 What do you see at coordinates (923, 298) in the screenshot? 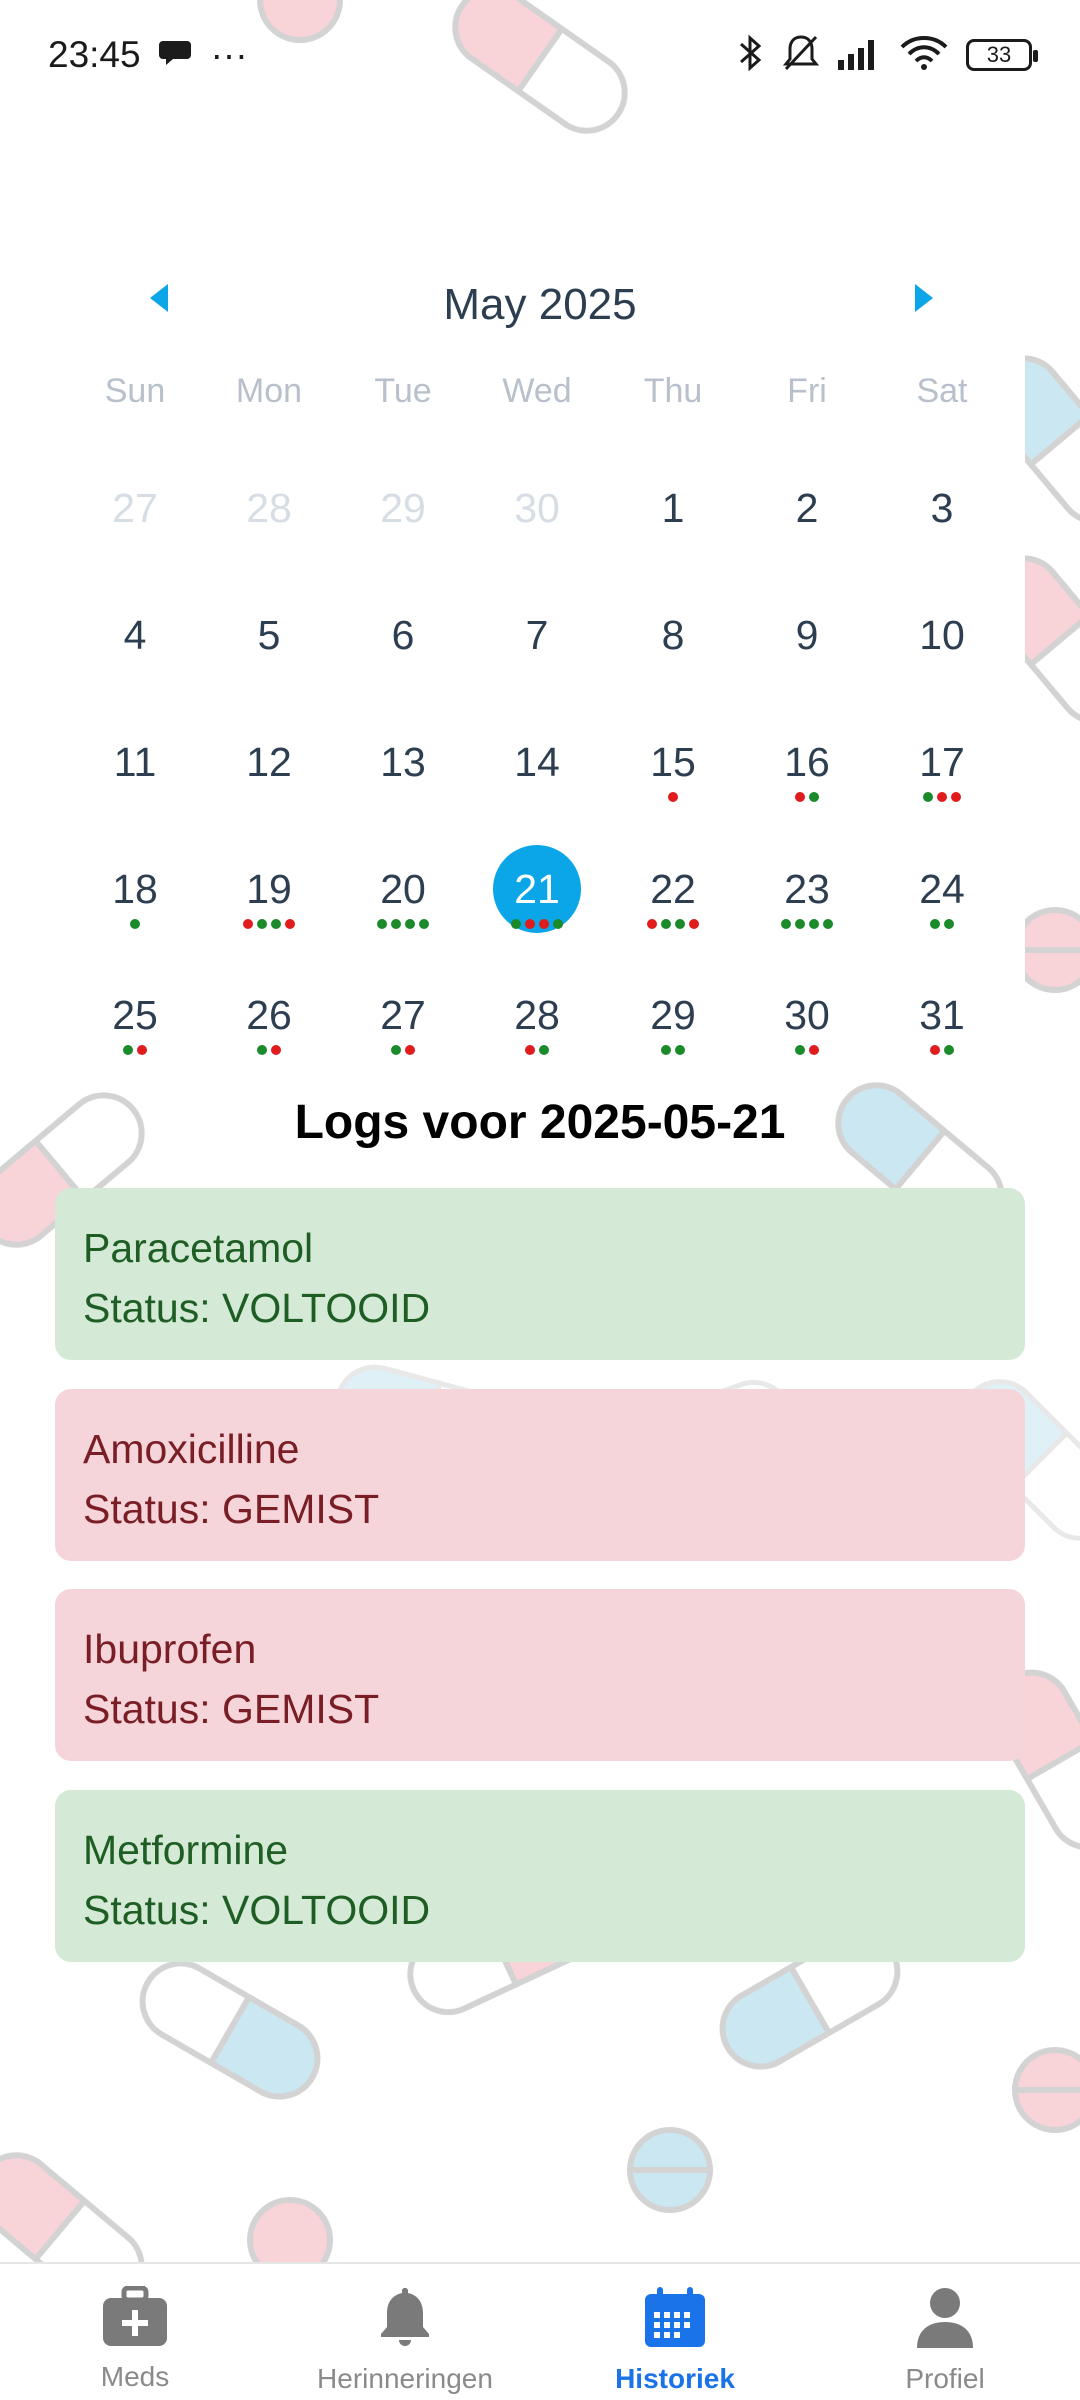
I see `next-month-button` at bounding box center [923, 298].